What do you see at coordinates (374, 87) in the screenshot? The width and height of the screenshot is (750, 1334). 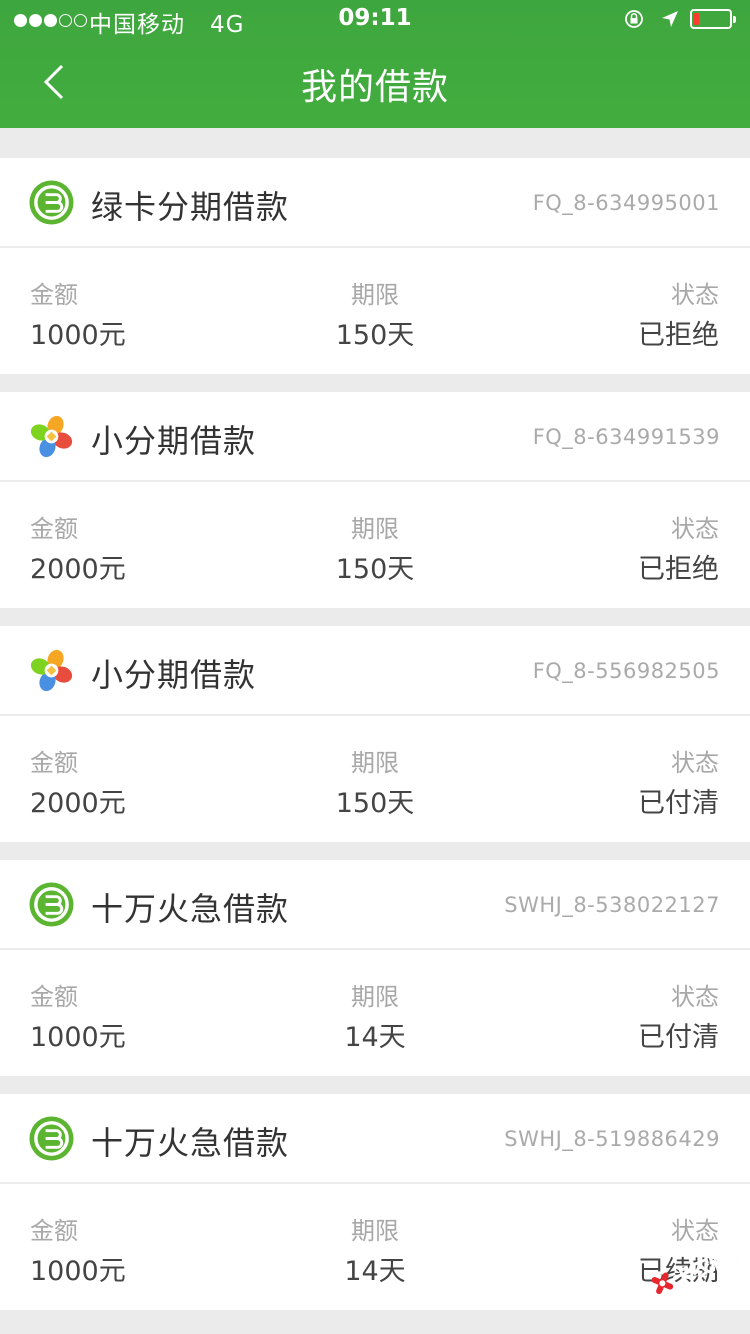 I see `page-title: 我的借款` at bounding box center [374, 87].